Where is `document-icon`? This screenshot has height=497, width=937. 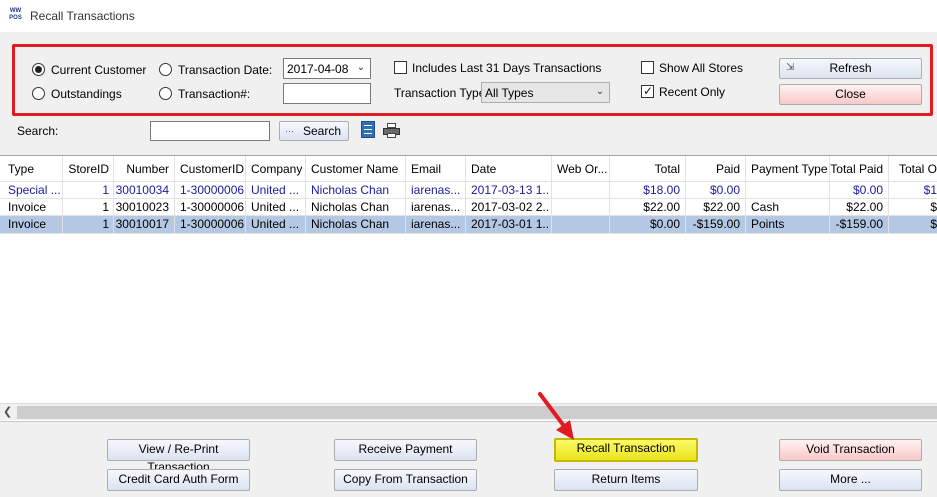 document-icon is located at coordinates (368, 129).